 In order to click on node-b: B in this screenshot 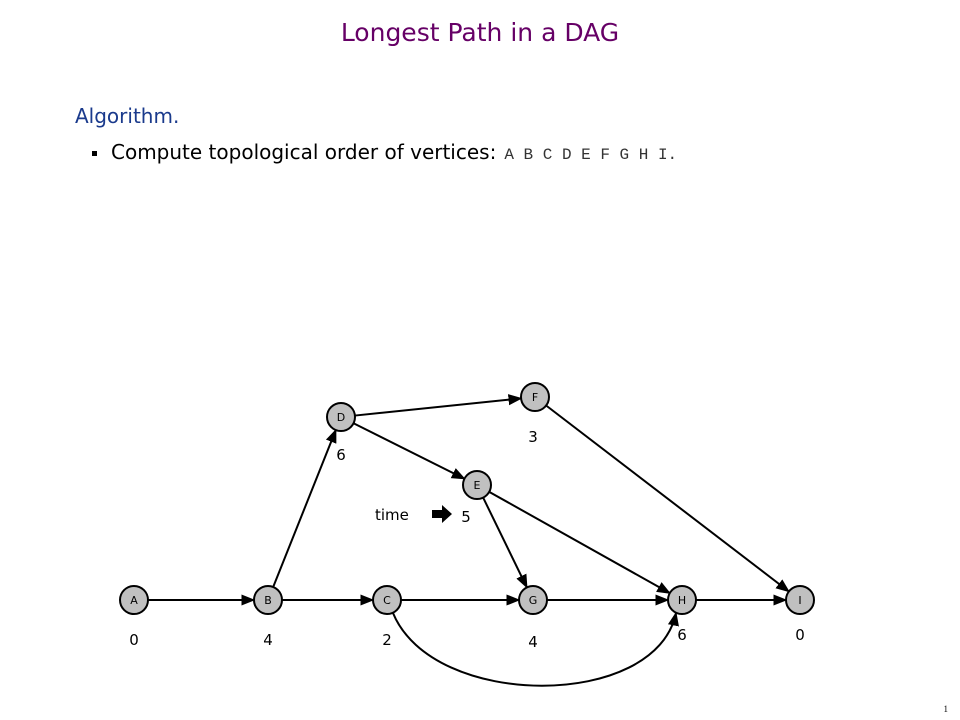, I will do `click(268, 600)`.